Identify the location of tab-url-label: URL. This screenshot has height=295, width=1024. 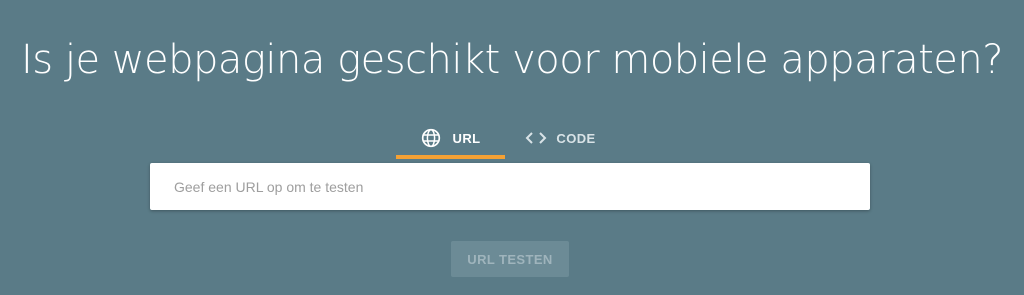
(466, 138).